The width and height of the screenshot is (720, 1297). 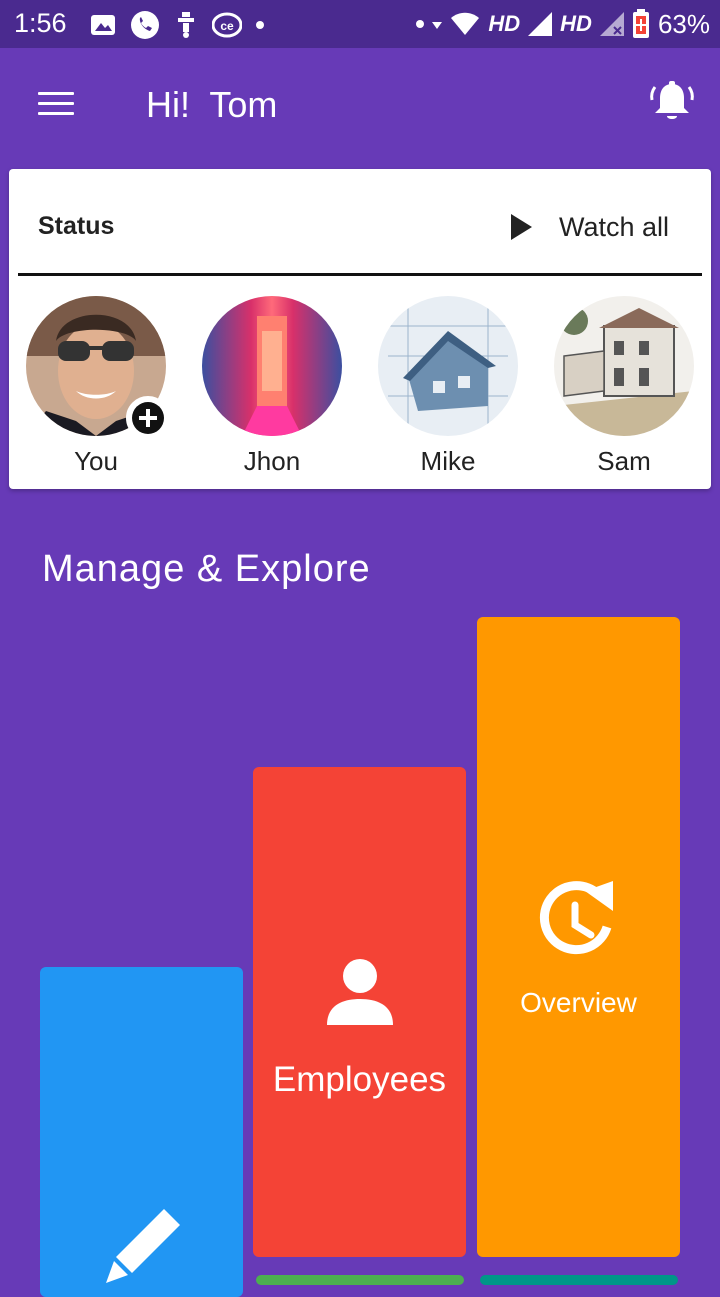 What do you see at coordinates (145, 25) in the screenshot?
I see `phone-icon` at bounding box center [145, 25].